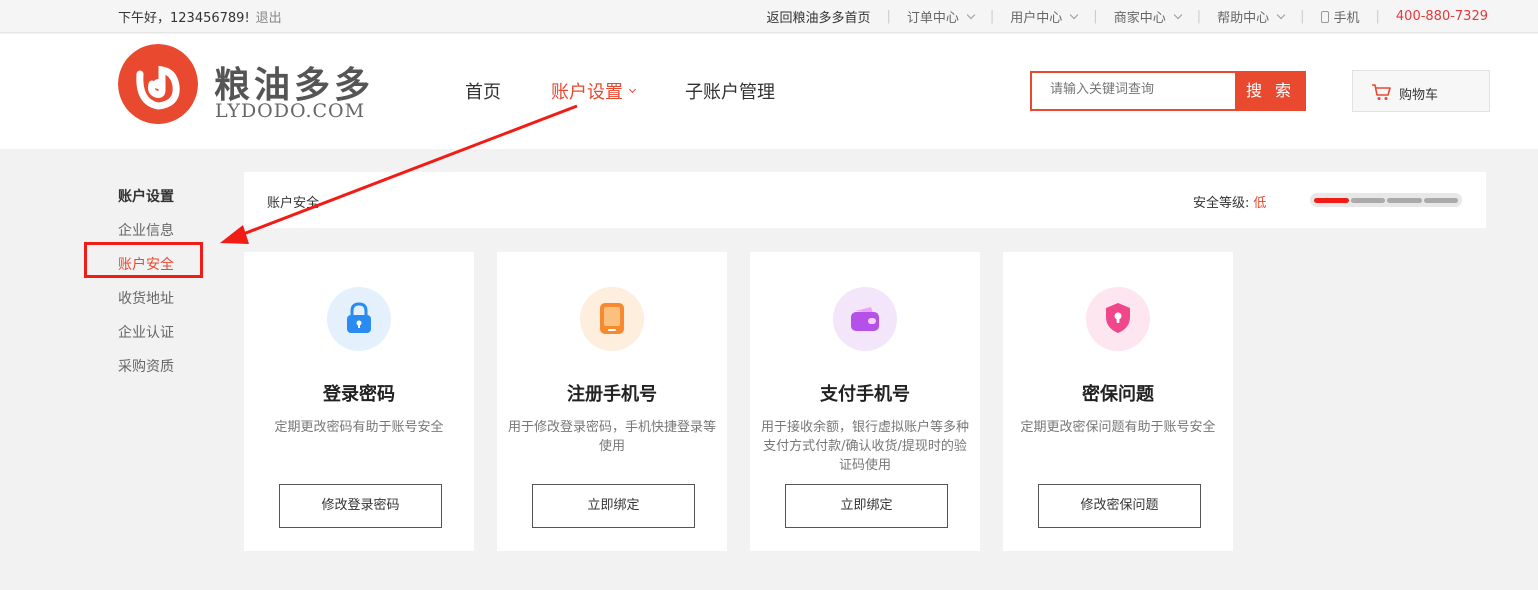 Image resolution: width=1538 pixels, height=590 pixels. Describe the element at coordinates (865, 200) in the screenshot. I see `security-info-bar: 账户安全 安全等级: 低` at that location.